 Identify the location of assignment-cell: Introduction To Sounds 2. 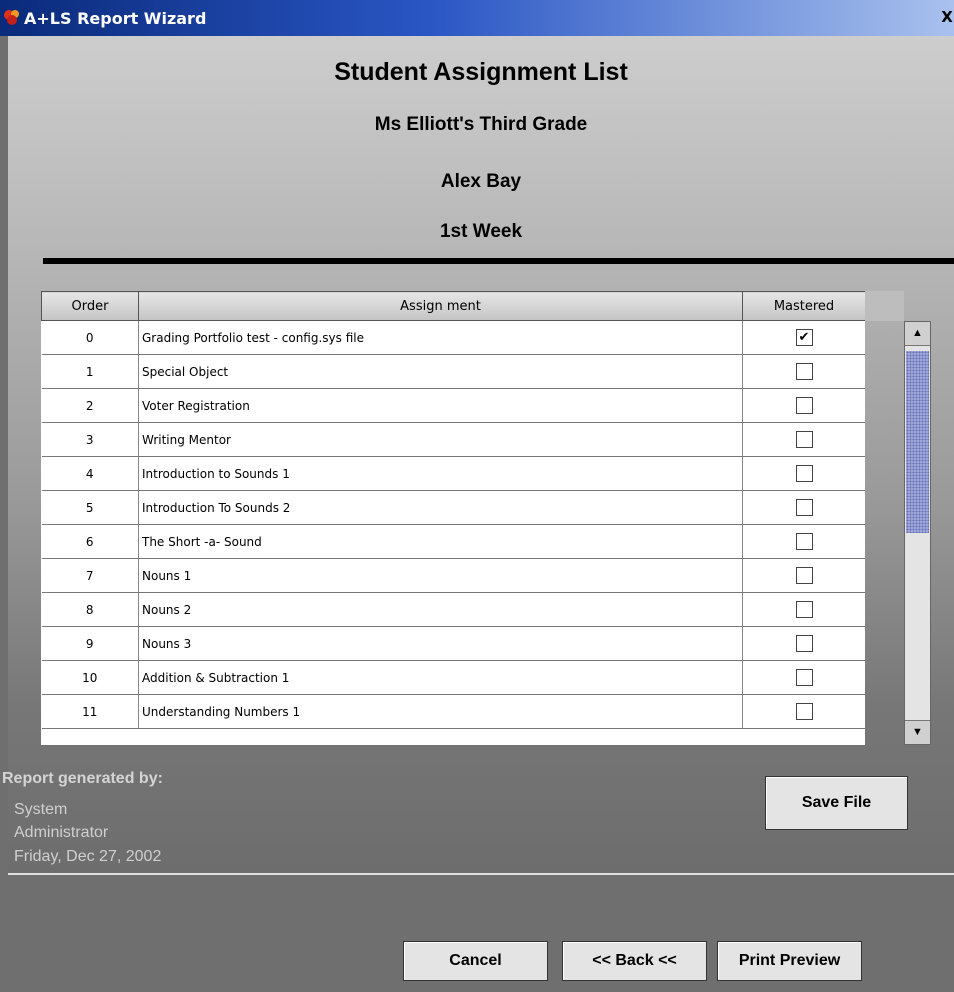
(440, 507).